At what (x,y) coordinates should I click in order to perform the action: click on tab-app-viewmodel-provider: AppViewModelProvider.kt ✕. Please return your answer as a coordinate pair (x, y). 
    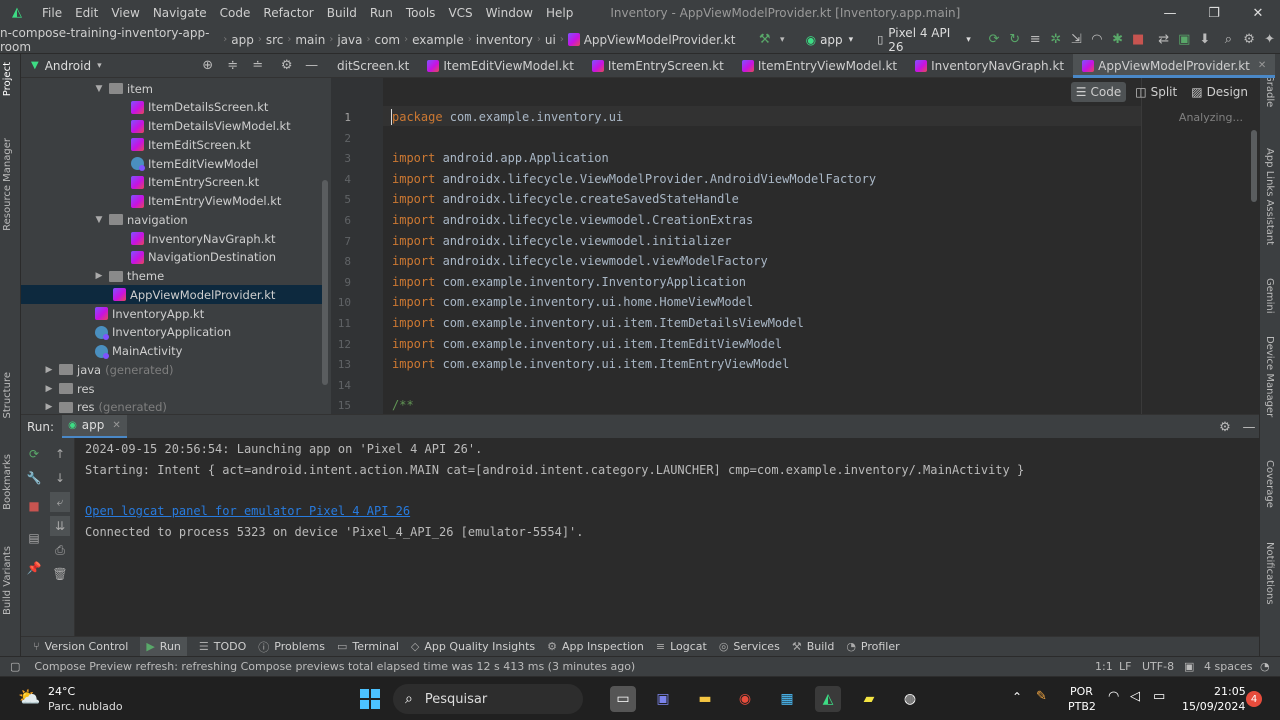
    Looking at the image, I should click on (1174, 65).